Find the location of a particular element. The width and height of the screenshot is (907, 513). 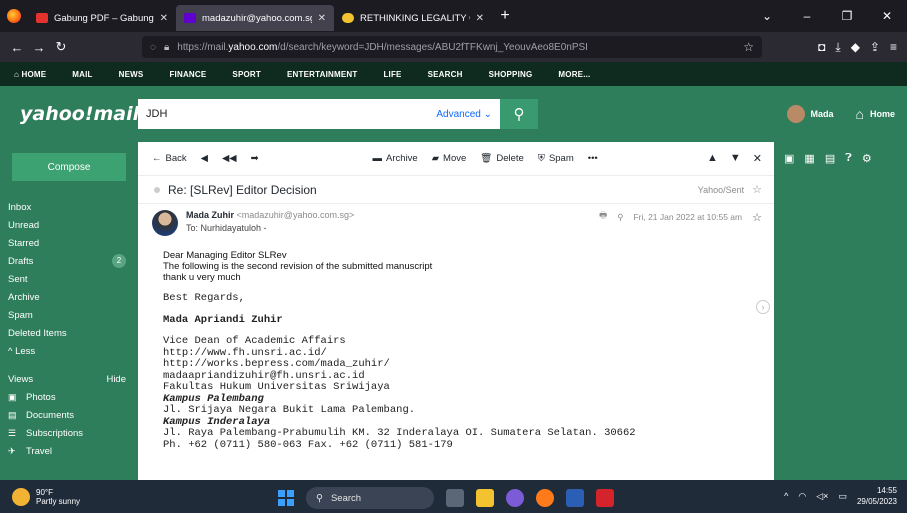

signature-link: http://works.bepress.com/mada_zuhir/ is located at coordinates (468, 364).